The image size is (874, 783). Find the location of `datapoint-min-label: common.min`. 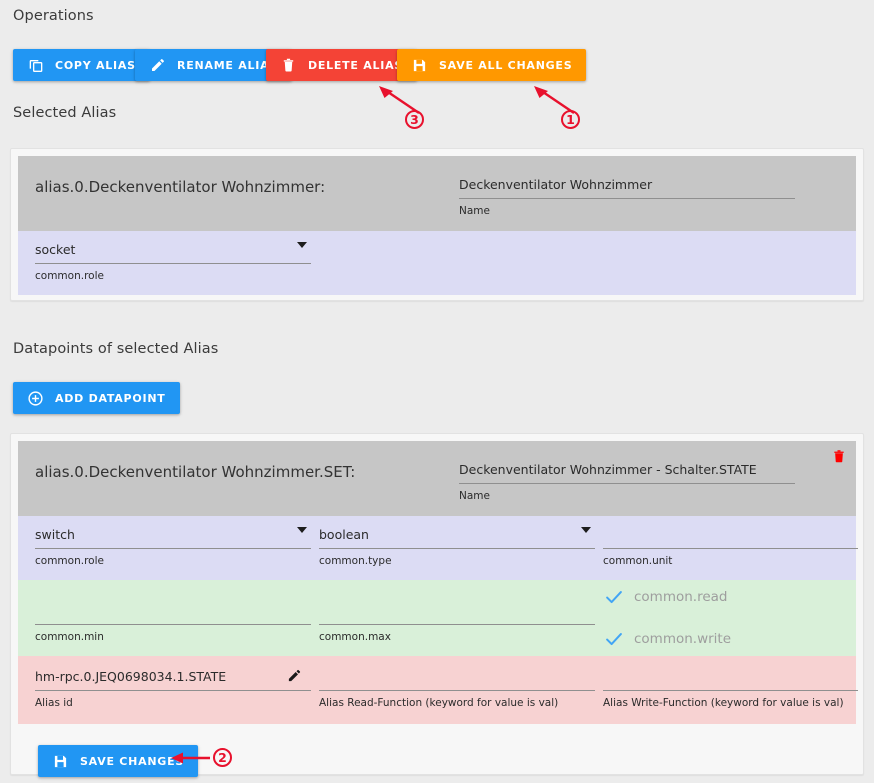

datapoint-min-label: common.min is located at coordinates (69, 637).